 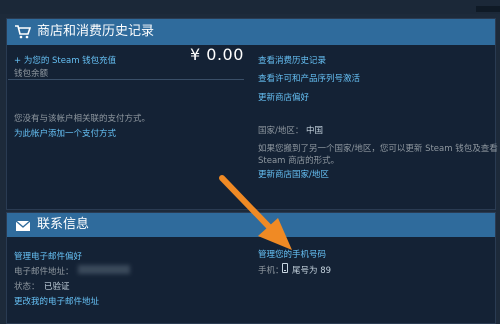 What do you see at coordinates (23, 32) in the screenshot?
I see `shopping-cart-icon` at bounding box center [23, 32].